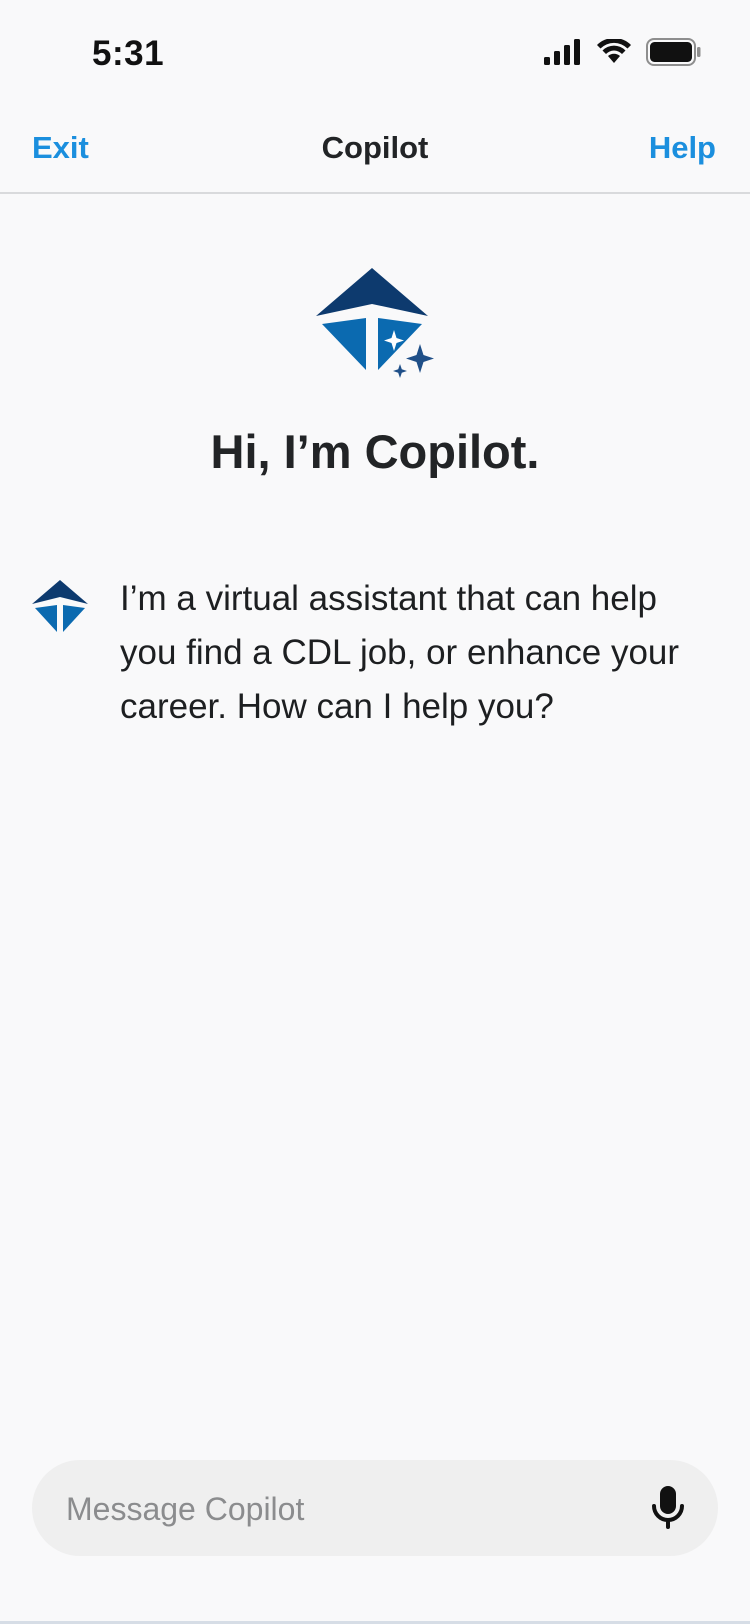  I want to click on status-icons, so click(623, 54).